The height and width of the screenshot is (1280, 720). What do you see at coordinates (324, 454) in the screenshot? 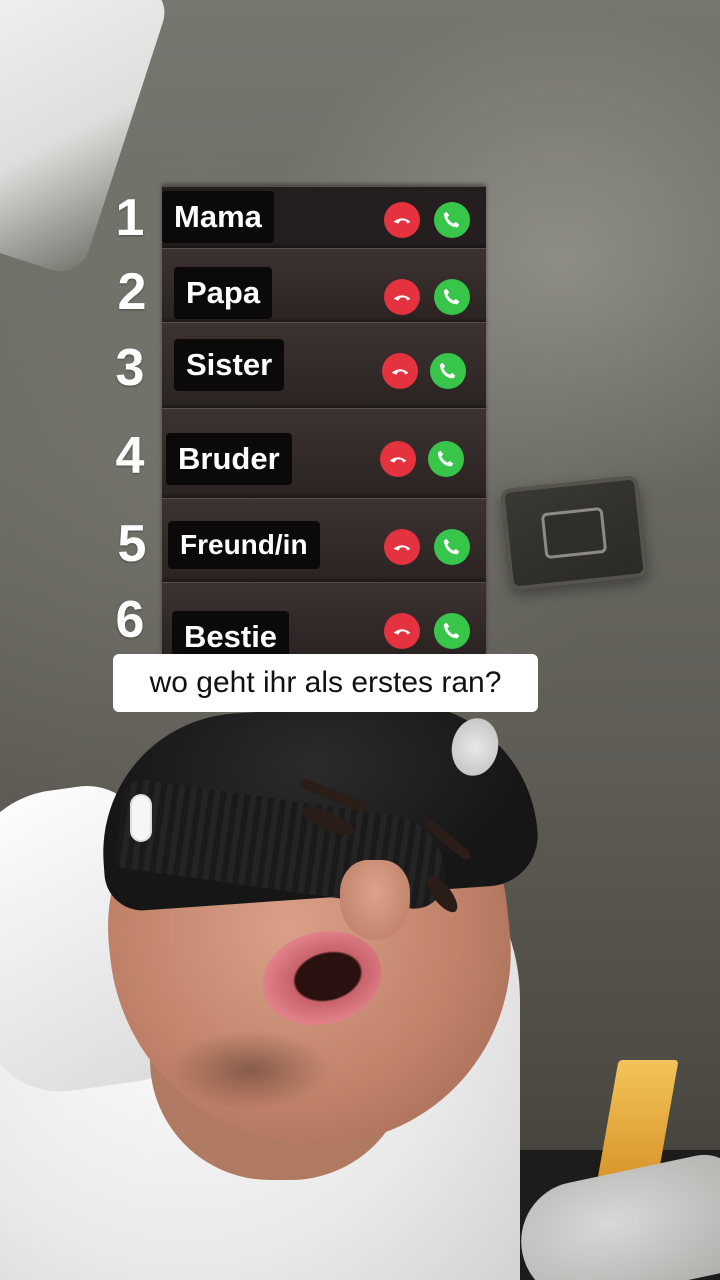
I see `call-card: Bruder` at bounding box center [324, 454].